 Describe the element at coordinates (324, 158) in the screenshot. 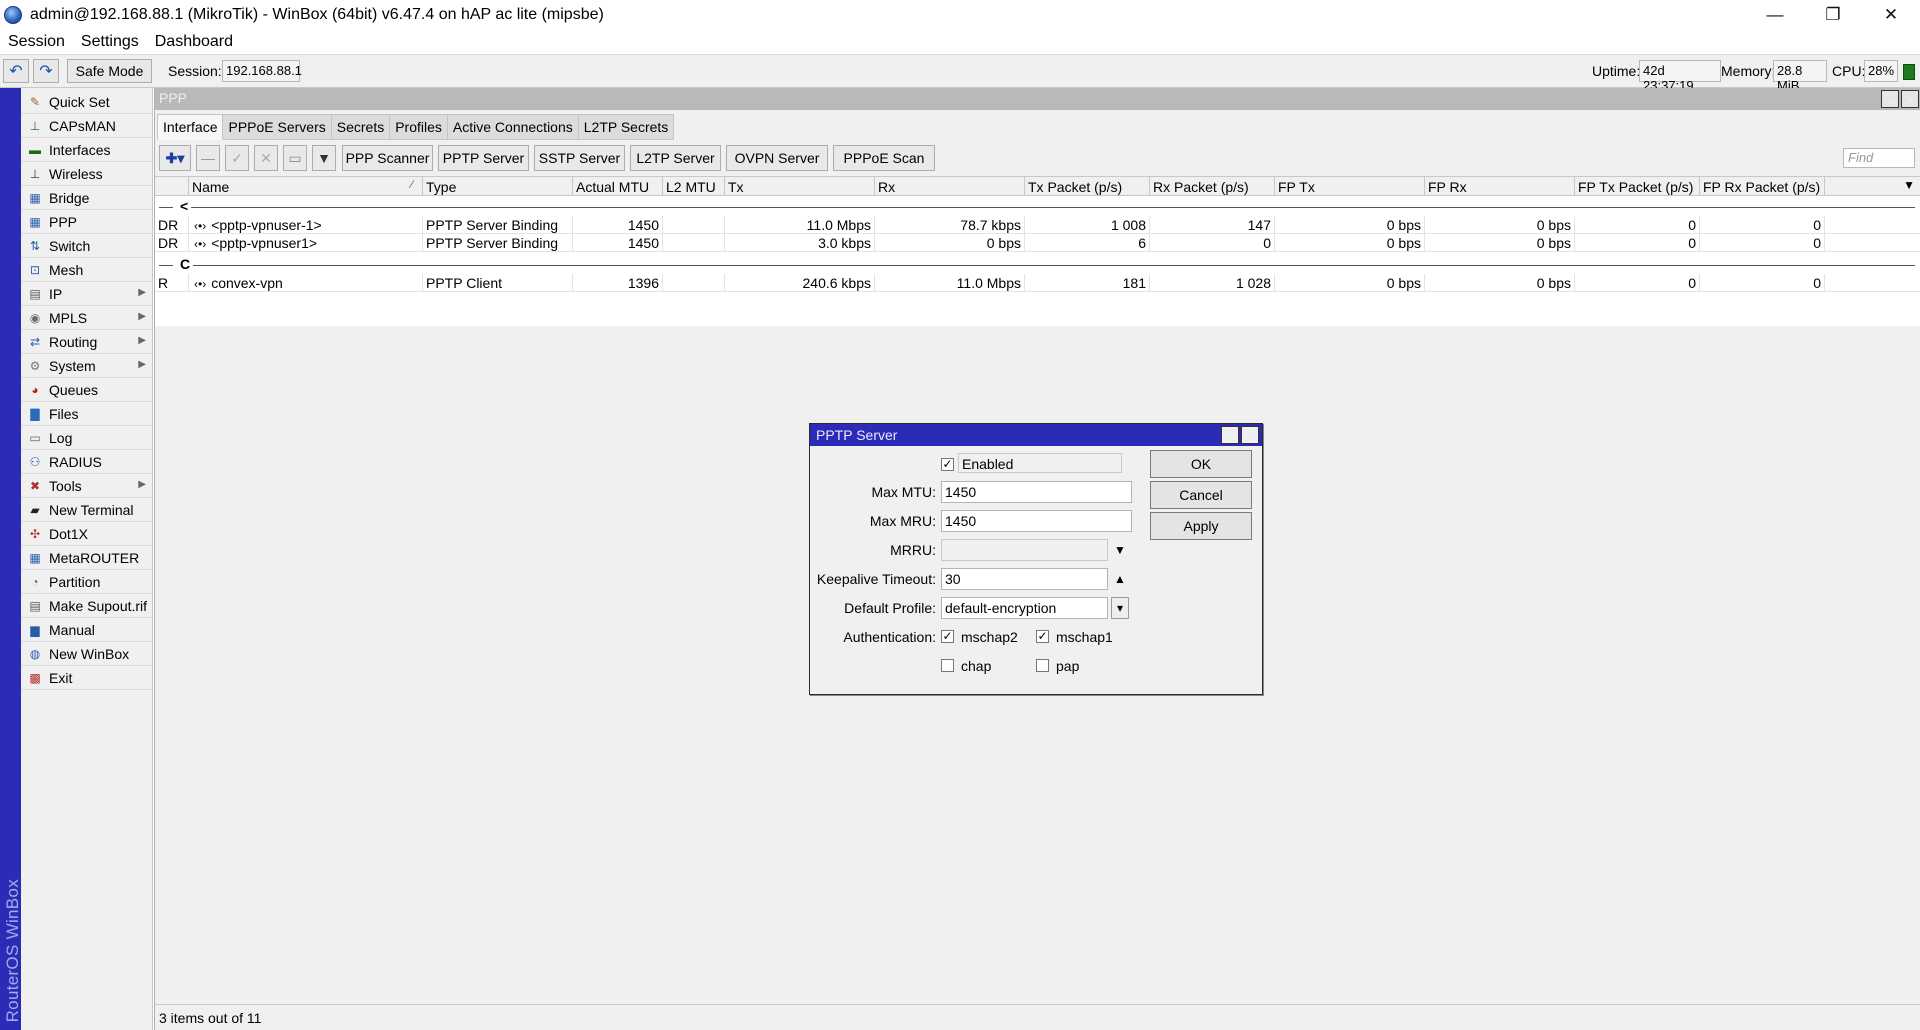

I see `filter-icon: ▼` at that location.